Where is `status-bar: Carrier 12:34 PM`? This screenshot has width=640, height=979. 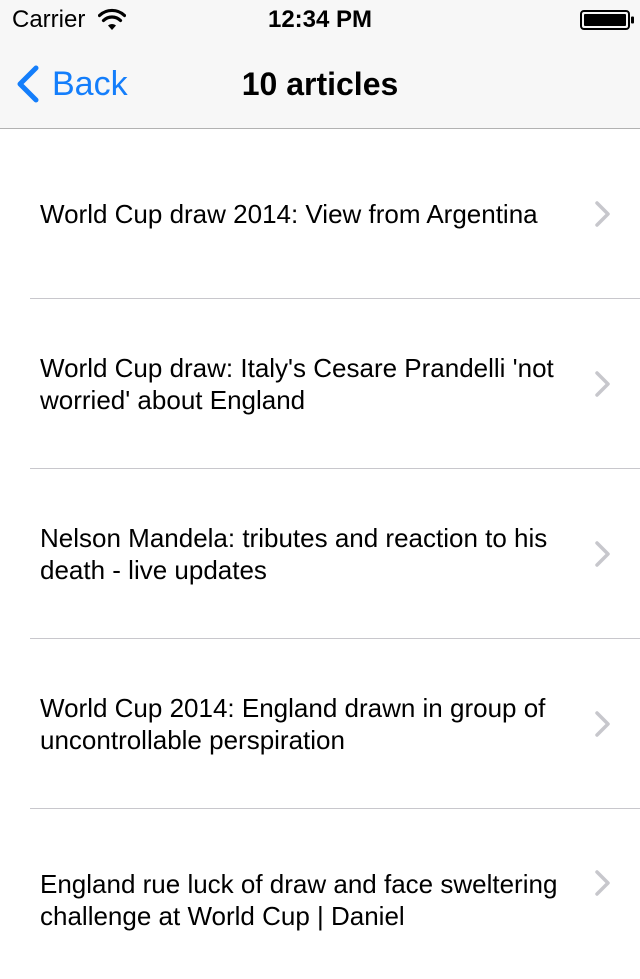 status-bar: Carrier 12:34 PM is located at coordinates (320, 20).